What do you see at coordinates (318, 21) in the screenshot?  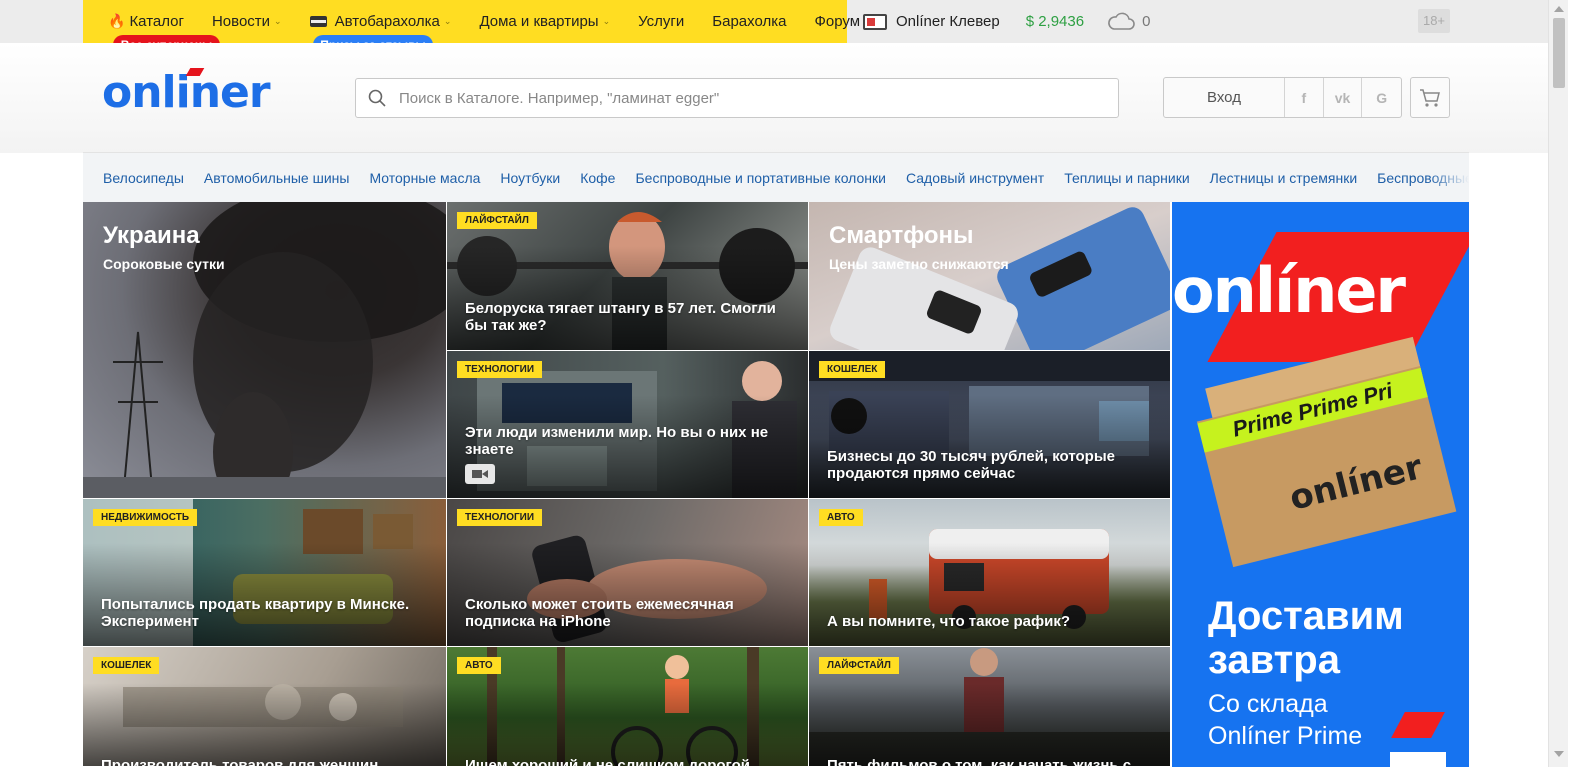 I see `car-card-icon` at bounding box center [318, 21].